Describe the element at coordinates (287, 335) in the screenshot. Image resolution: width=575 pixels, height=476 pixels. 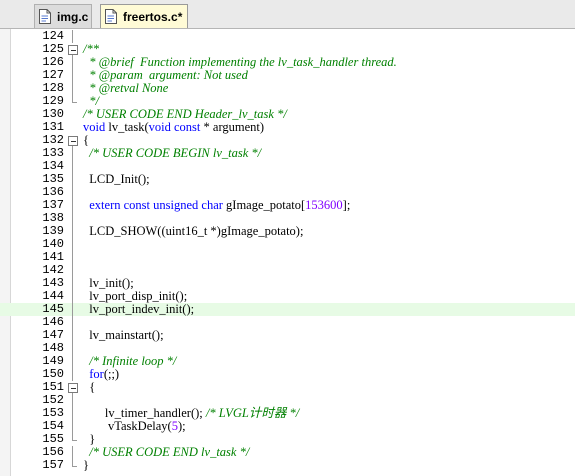
I see `code-line: 147 lv_mainstart();` at that location.